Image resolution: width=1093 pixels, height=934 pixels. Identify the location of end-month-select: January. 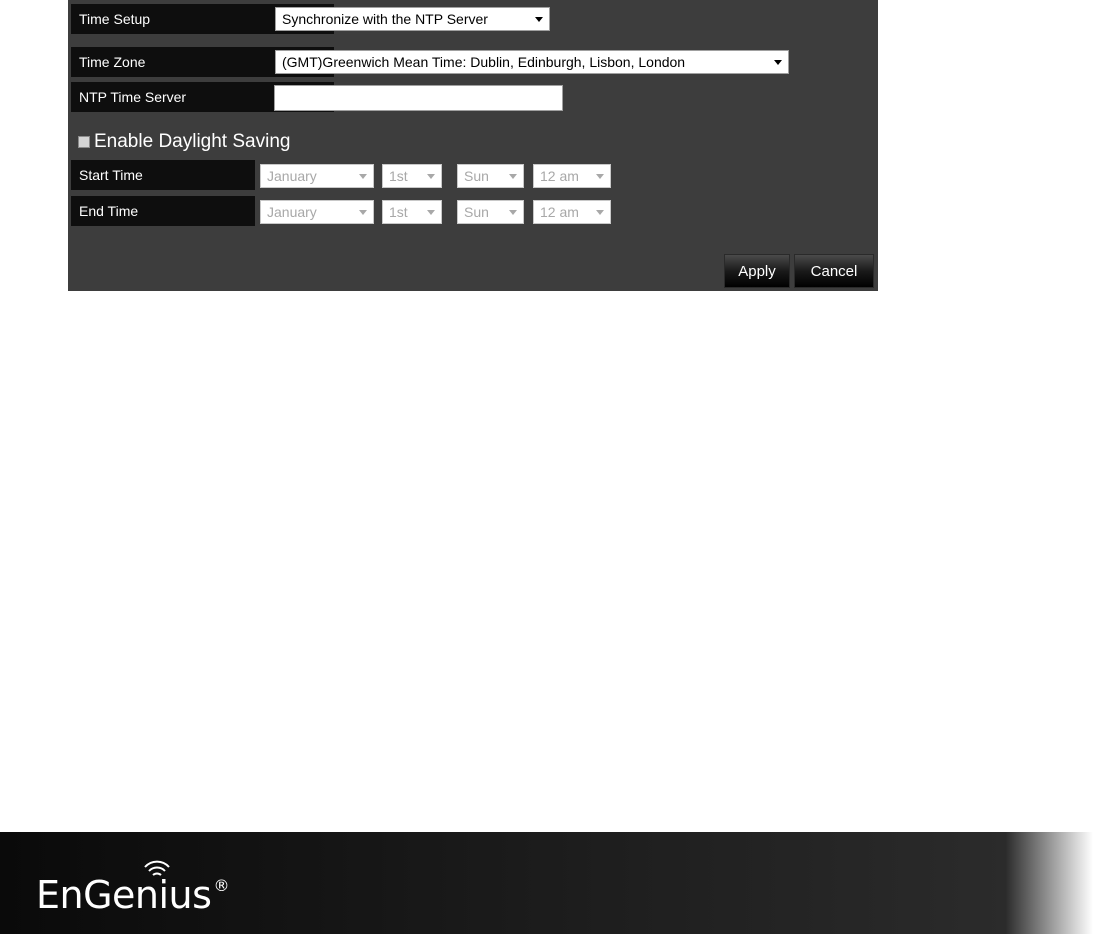
(317, 212).